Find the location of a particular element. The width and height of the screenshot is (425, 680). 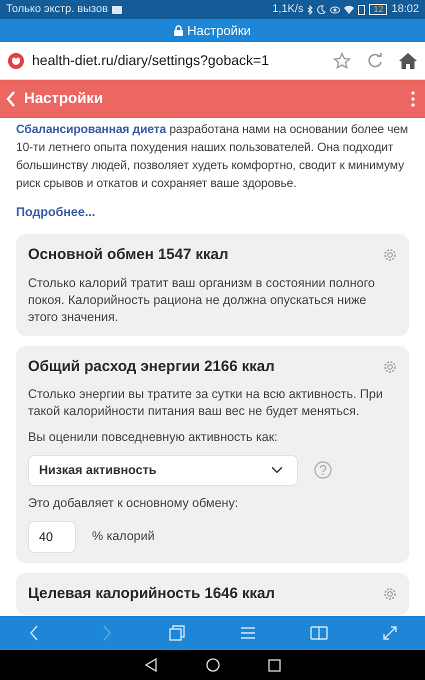

message-icon is located at coordinates (117, 10).